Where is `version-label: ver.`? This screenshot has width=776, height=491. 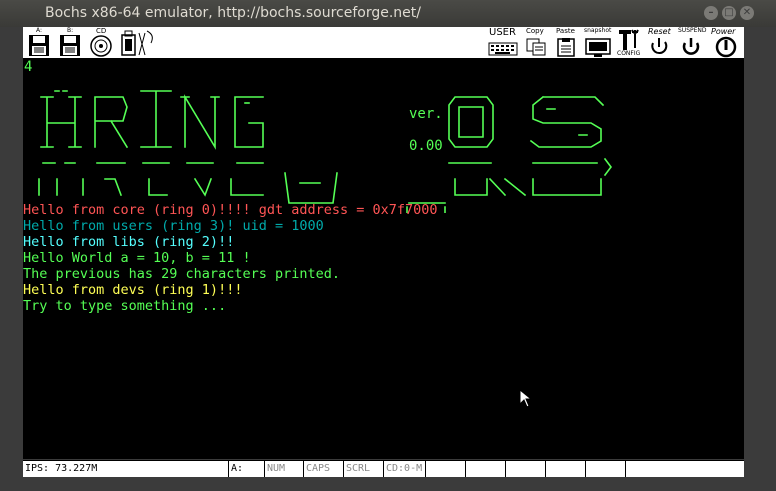
version-label: ver. is located at coordinates (426, 114).